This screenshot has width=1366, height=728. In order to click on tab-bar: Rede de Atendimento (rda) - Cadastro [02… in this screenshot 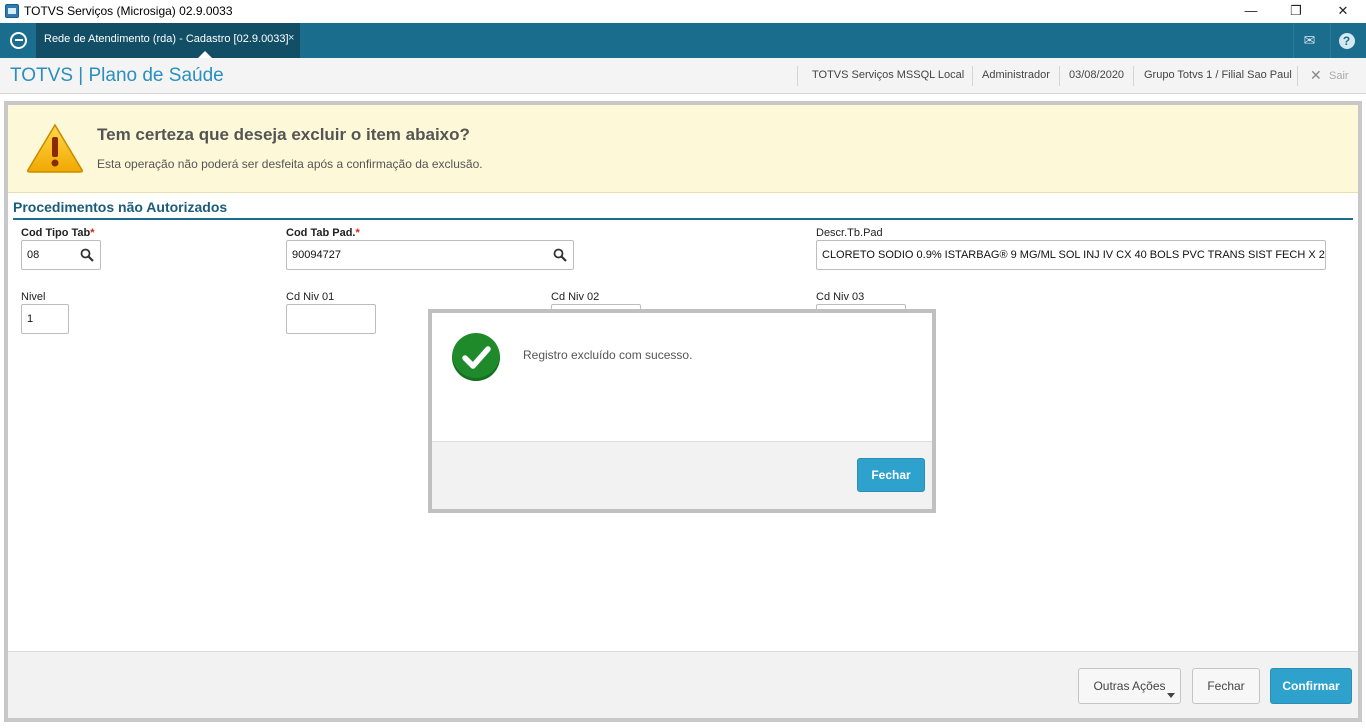, I will do `click(683, 40)`.